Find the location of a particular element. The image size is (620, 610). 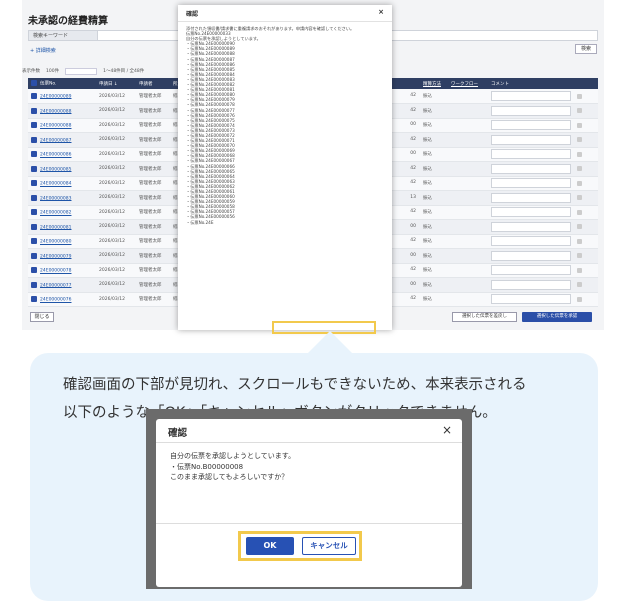

voucher-link: 24E00000077 is located at coordinates (55, 285).